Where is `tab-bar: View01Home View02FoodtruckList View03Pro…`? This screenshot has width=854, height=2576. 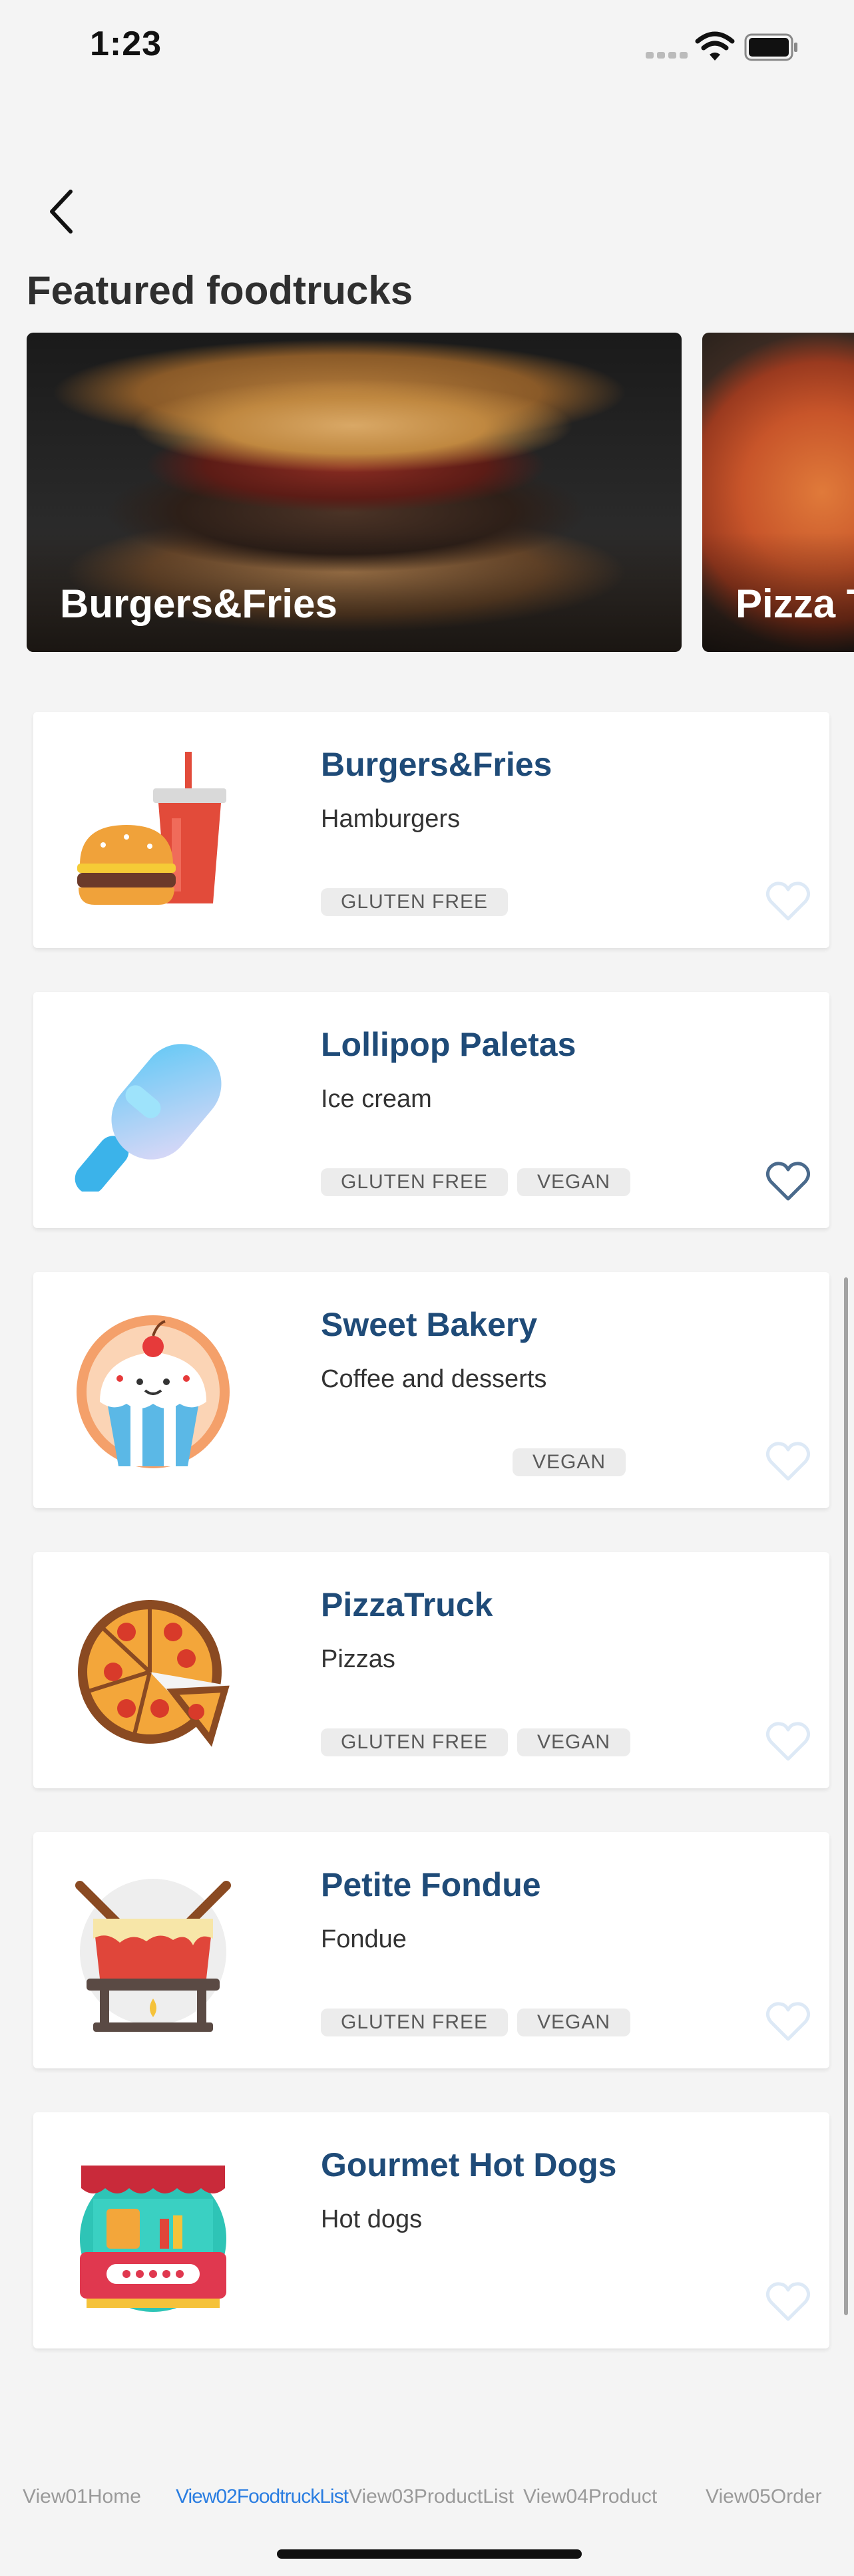
tab-bar: View01Home View02FoodtruckList View03Pro… is located at coordinates (427, 2495).